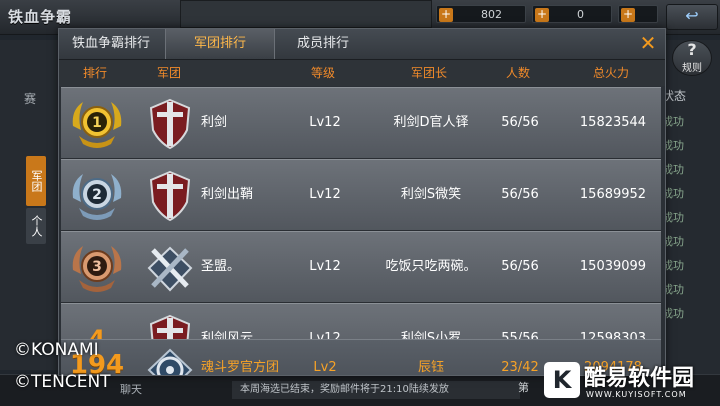  I want to click on legion-power: 15039099, so click(613, 266).